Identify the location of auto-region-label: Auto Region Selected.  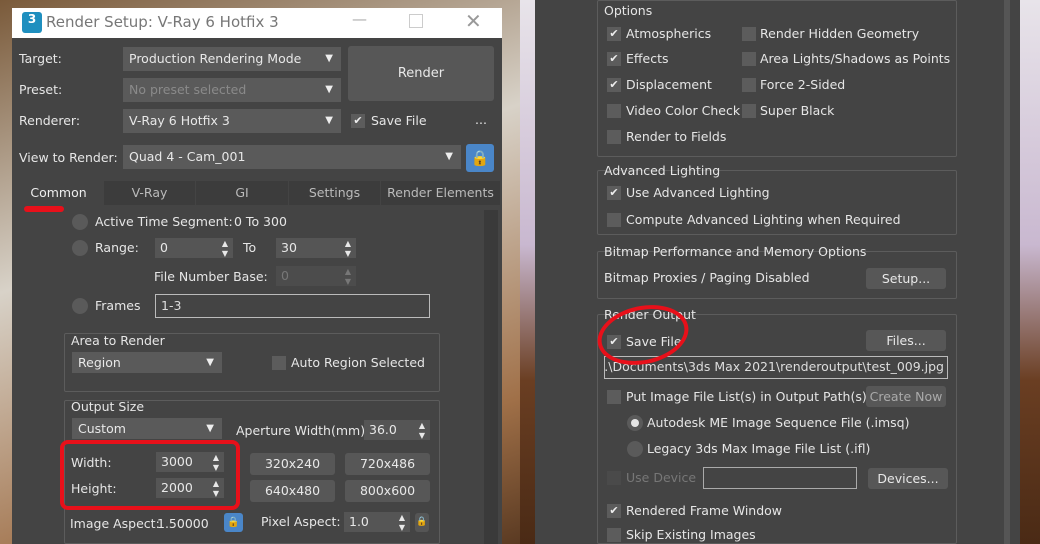
(358, 362).